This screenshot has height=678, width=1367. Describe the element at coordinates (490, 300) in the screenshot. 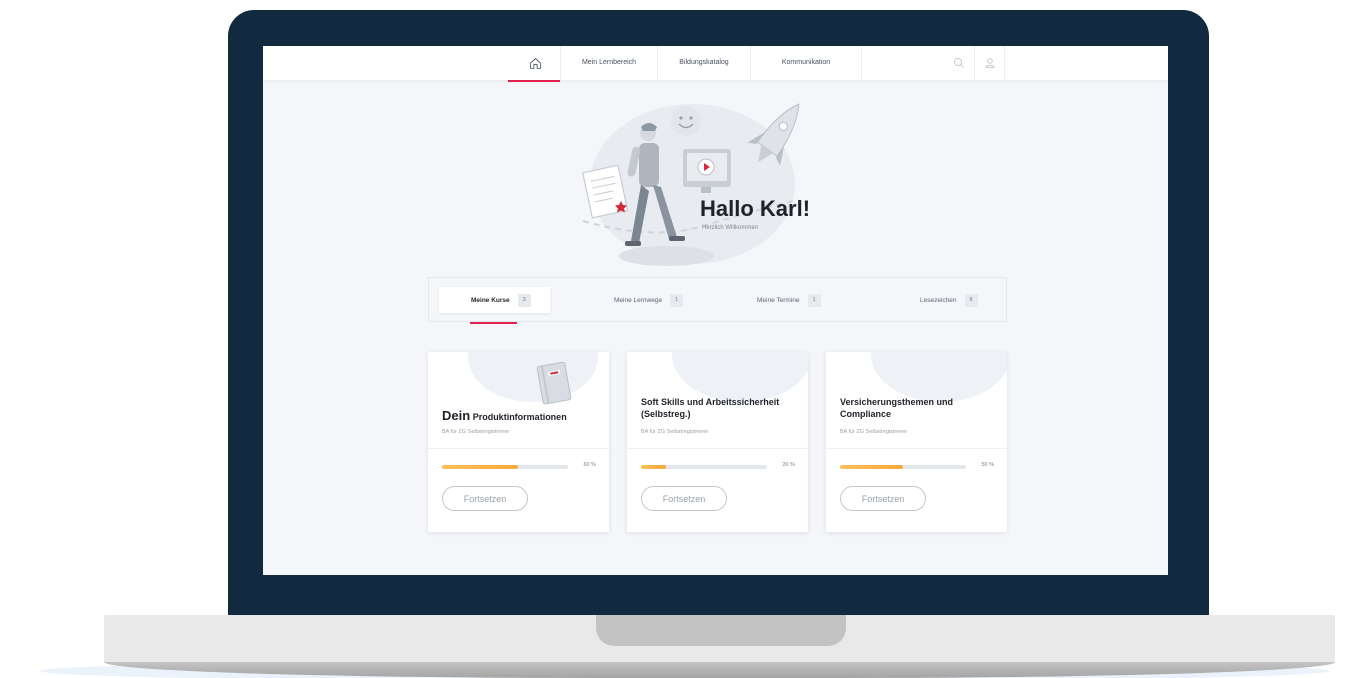

I see `tab-label: Meine Kurse` at that location.